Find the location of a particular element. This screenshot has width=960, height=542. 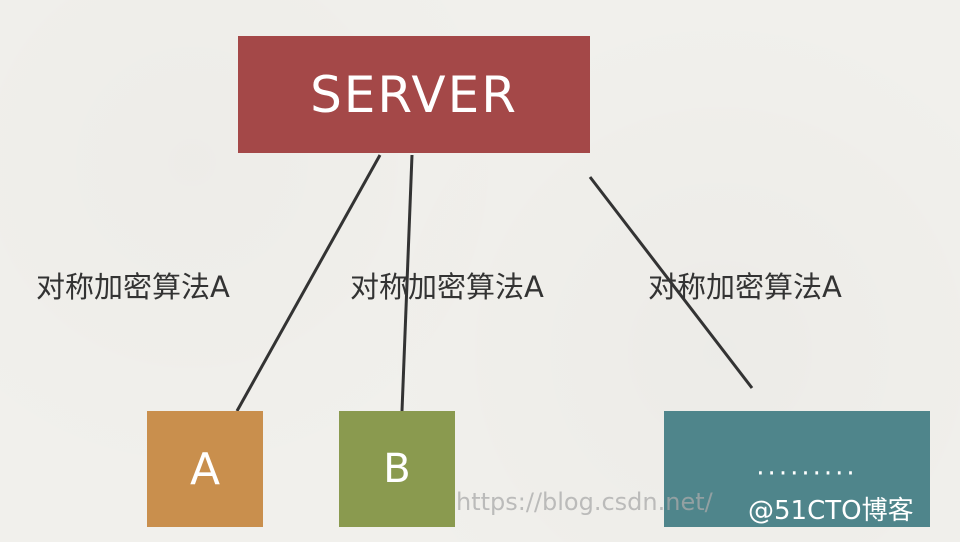

watermark-url: https://blog.csdn.net/ is located at coordinates (584, 502).